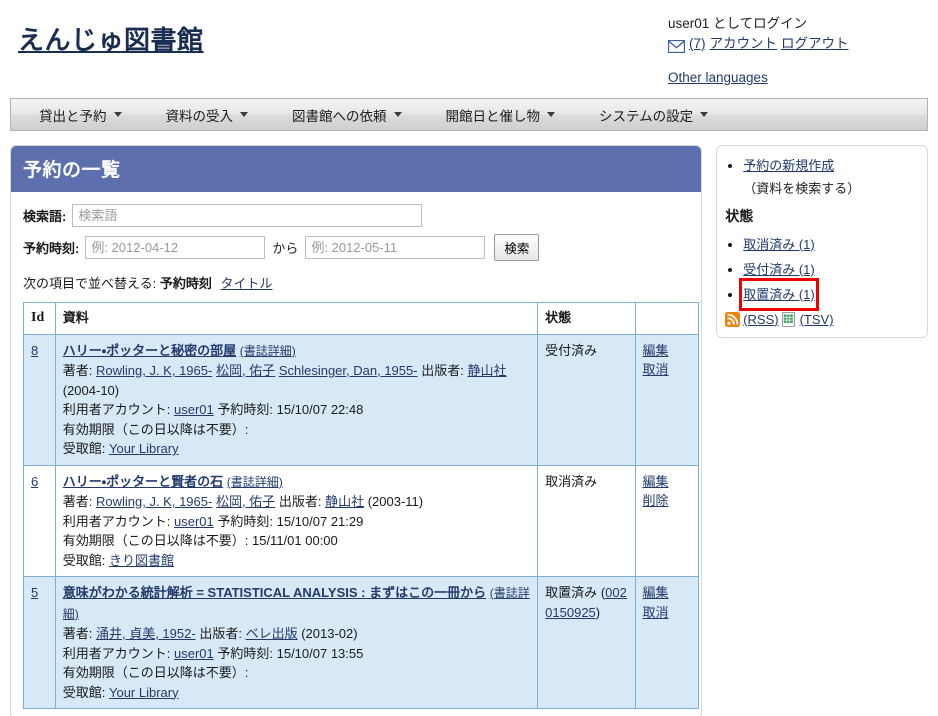 This screenshot has width=938, height=716. I want to click on nav-item-requests: 図書館への依頼, so click(347, 115).